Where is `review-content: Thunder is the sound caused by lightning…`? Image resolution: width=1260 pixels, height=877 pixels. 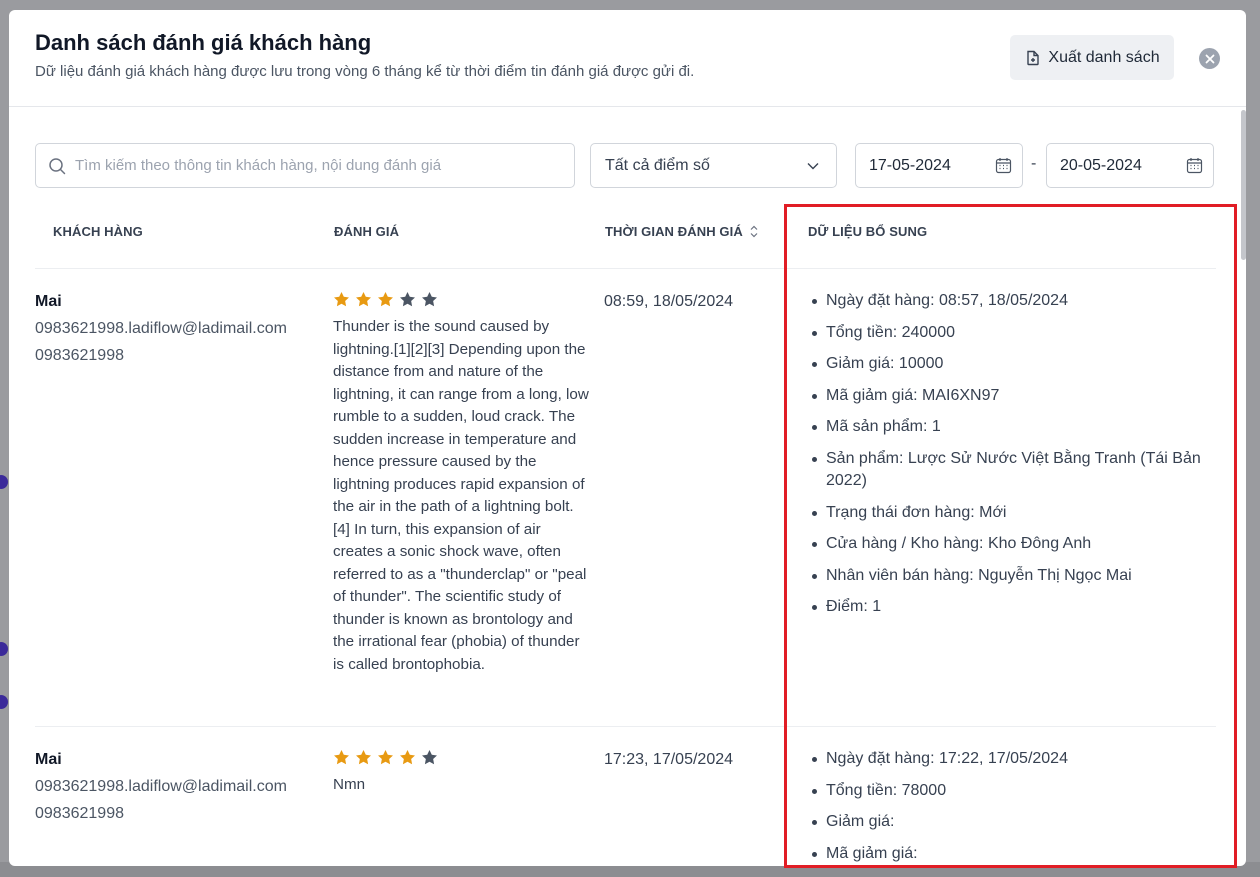
review-content: Thunder is the sound caused by lightning… is located at coordinates (461, 495).